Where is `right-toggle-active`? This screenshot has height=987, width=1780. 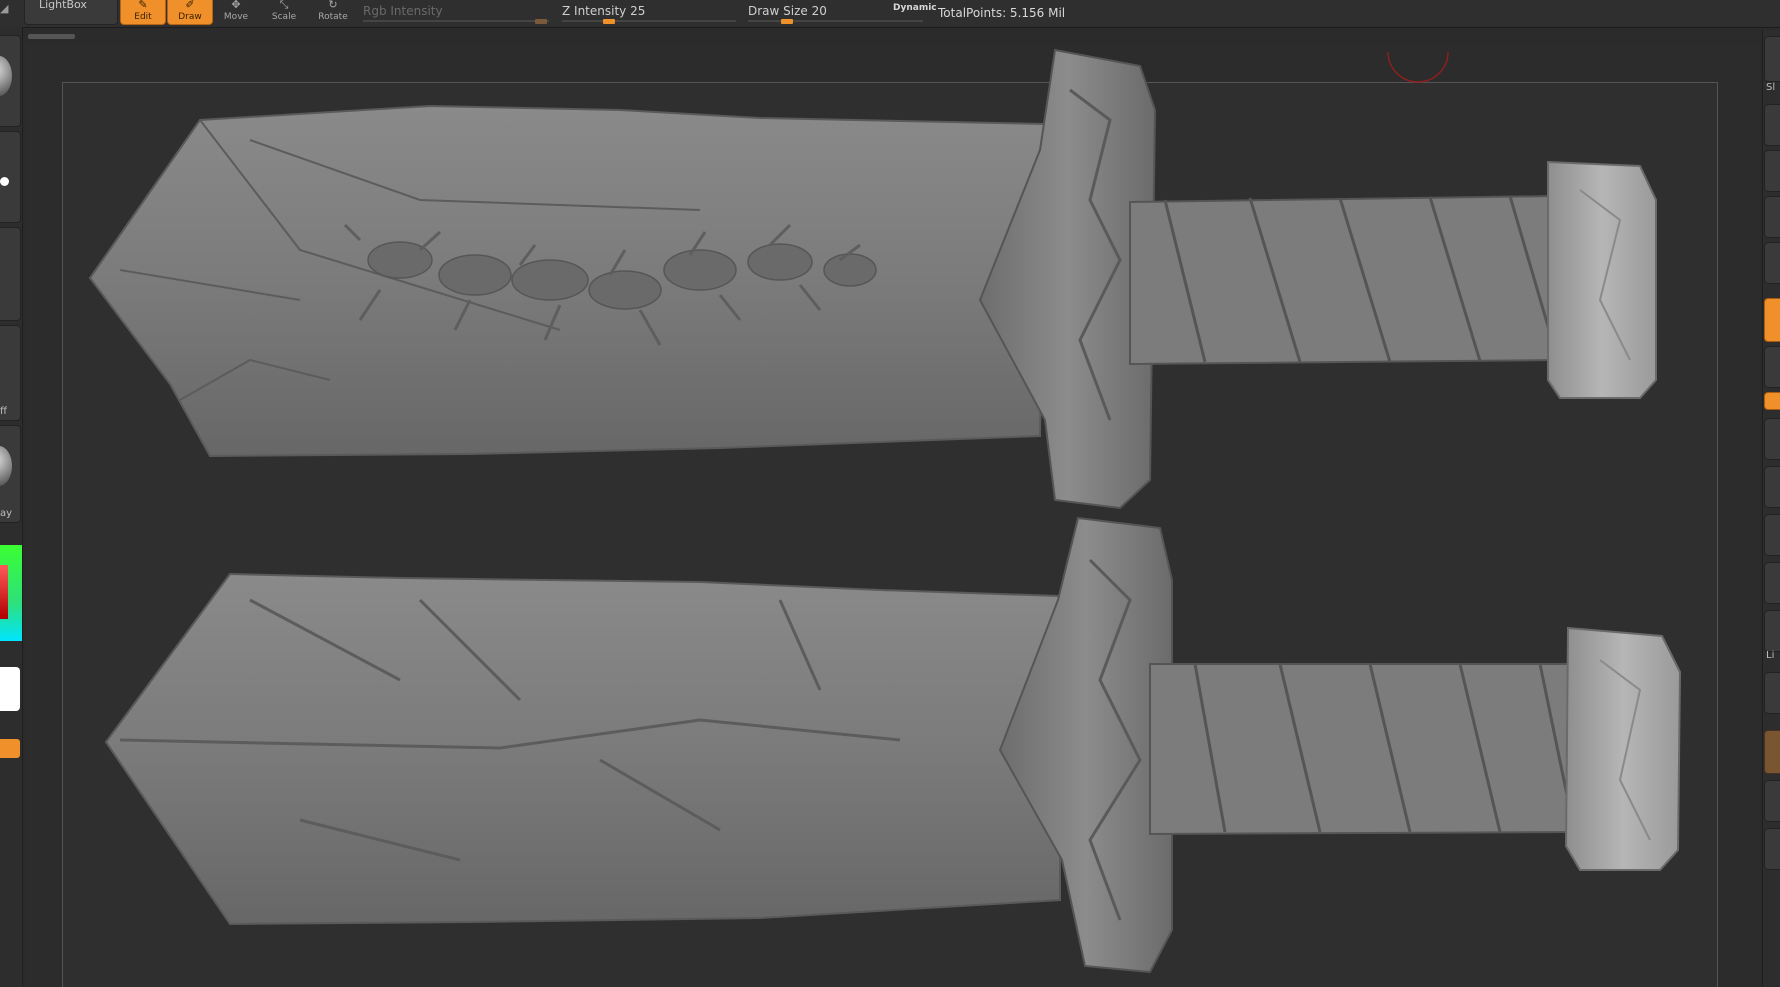
right-toggle-active is located at coordinates (1772, 401).